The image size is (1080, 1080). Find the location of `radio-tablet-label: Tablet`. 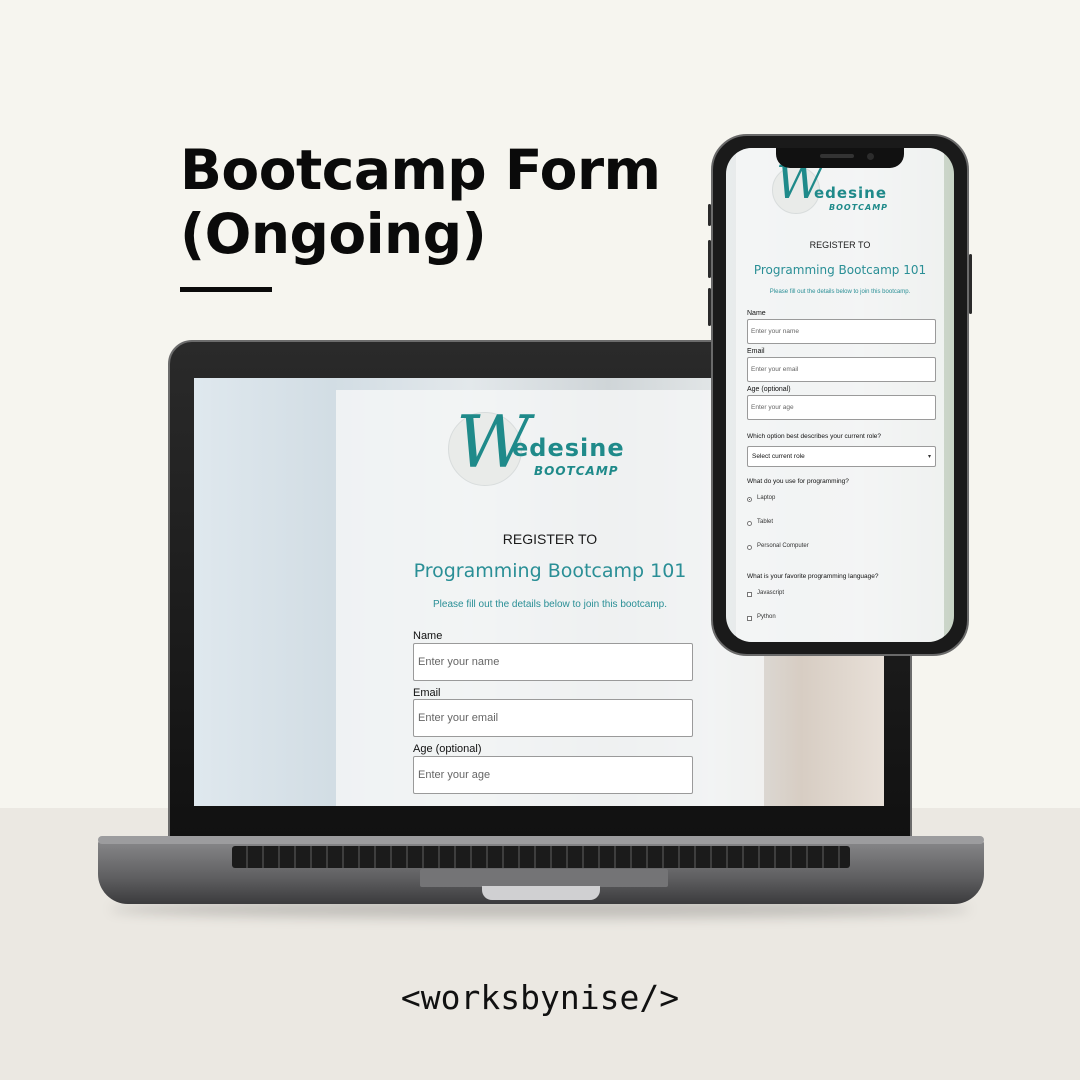

radio-tablet-label: Tablet is located at coordinates (765, 522).